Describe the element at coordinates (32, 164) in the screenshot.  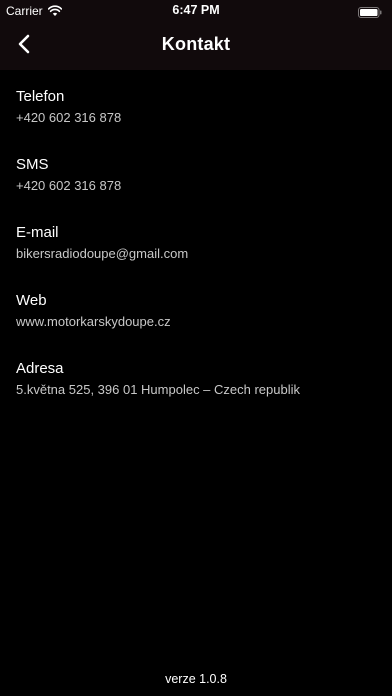
I see `contact-label: SMS` at that location.